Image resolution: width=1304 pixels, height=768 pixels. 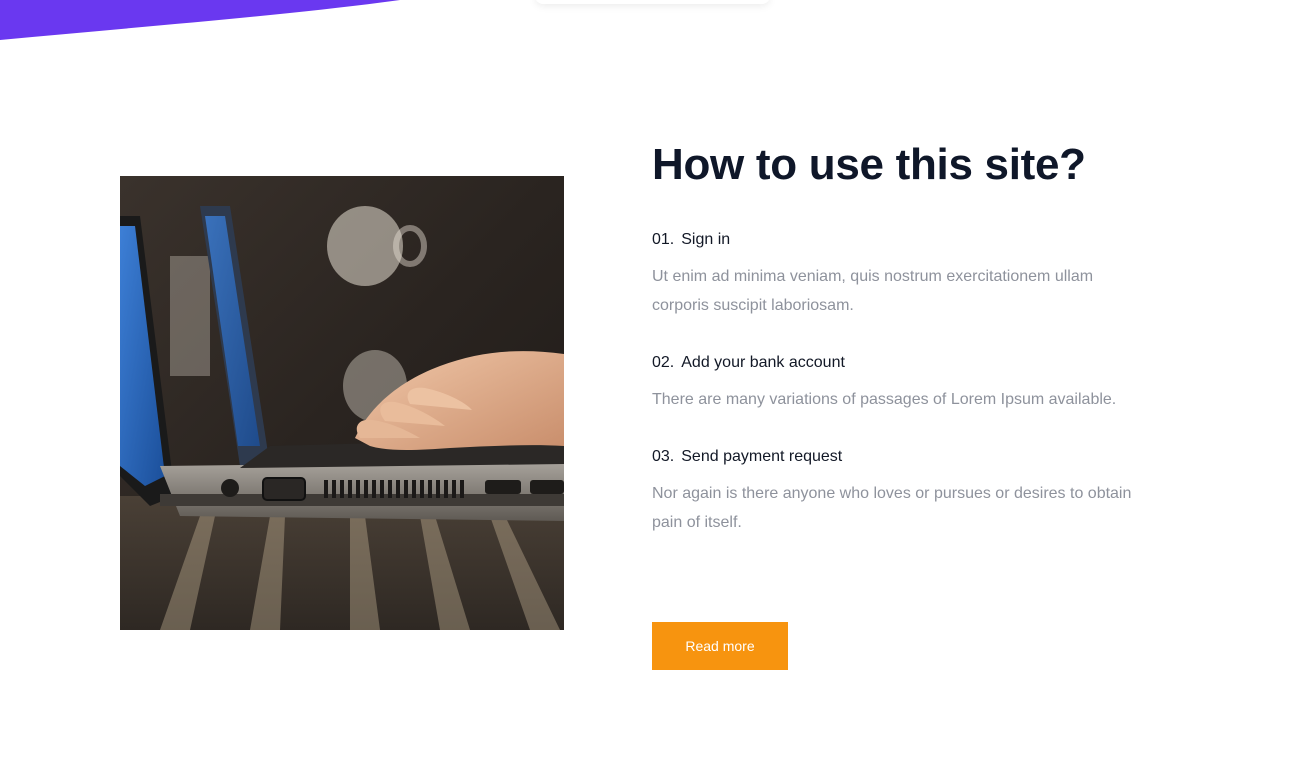 What do you see at coordinates (663, 456) in the screenshot?
I see `step-number: 03.` at bounding box center [663, 456].